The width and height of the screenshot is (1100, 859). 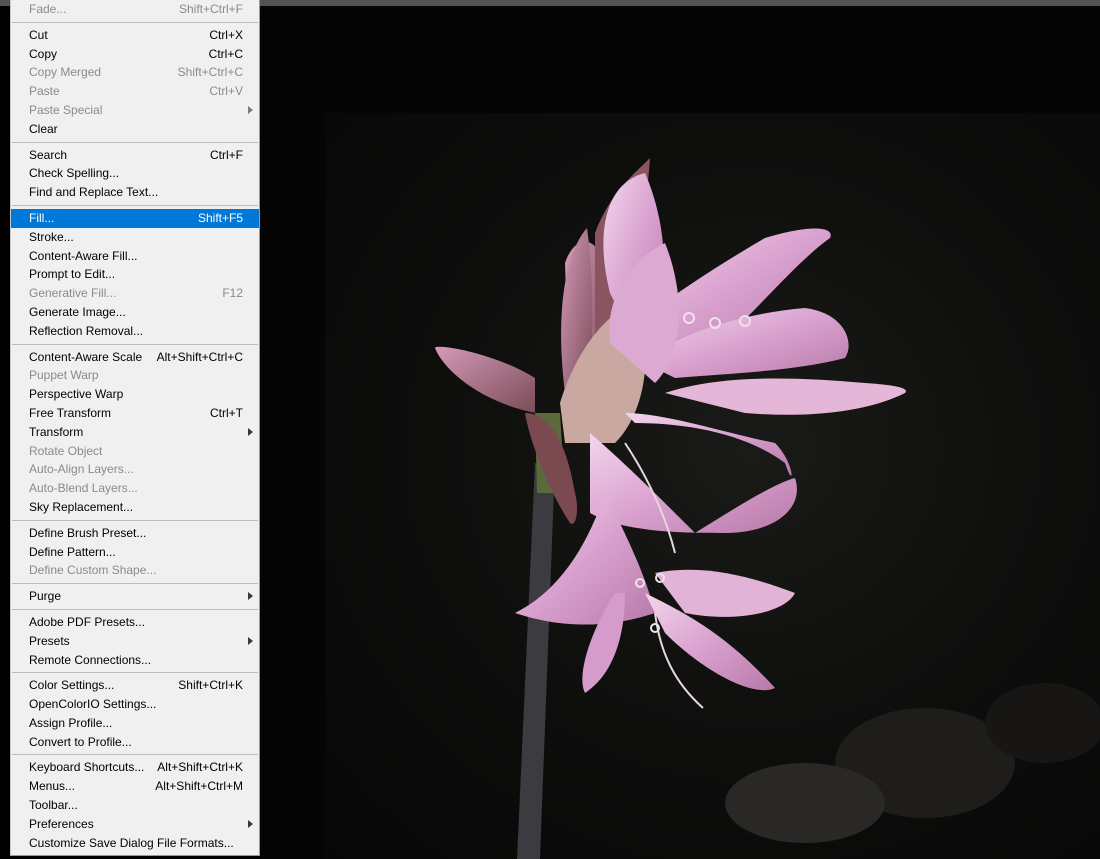 What do you see at coordinates (135, 824) in the screenshot?
I see `menu-item-preferences: Preferences` at bounding box center [135, 824].